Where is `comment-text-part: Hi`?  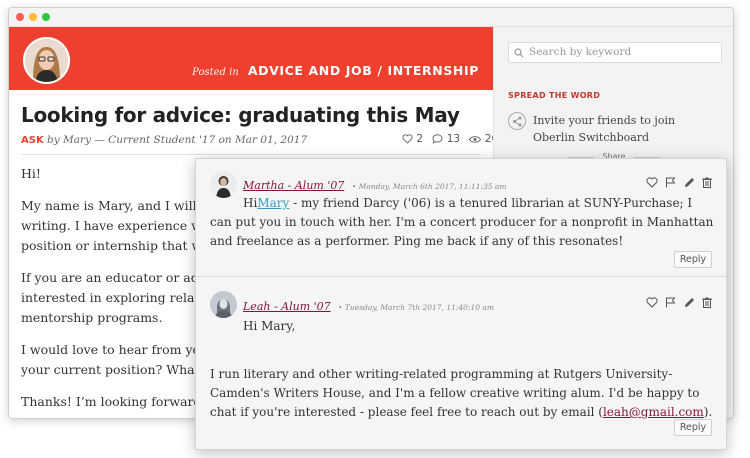
comment-text-part: Hi is located at coordinates (250, 203).